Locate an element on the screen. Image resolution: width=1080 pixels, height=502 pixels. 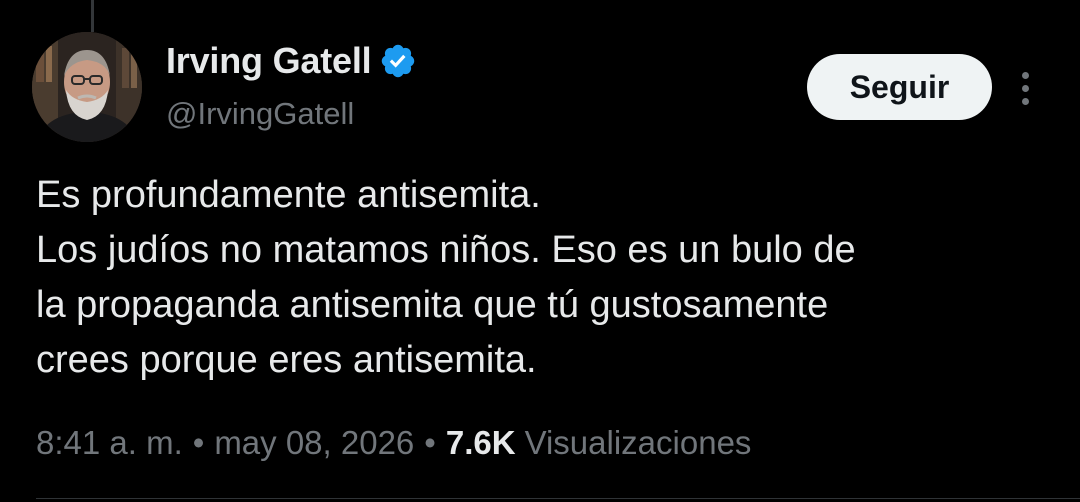
tweet-date: may 08, 2026 is located at coordinates (314, 443).